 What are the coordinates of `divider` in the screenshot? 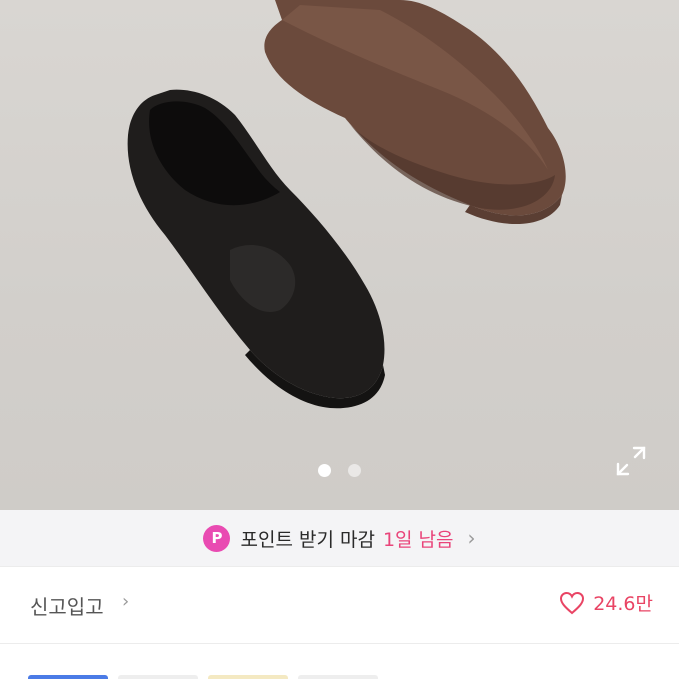 It's located at (339, 643).